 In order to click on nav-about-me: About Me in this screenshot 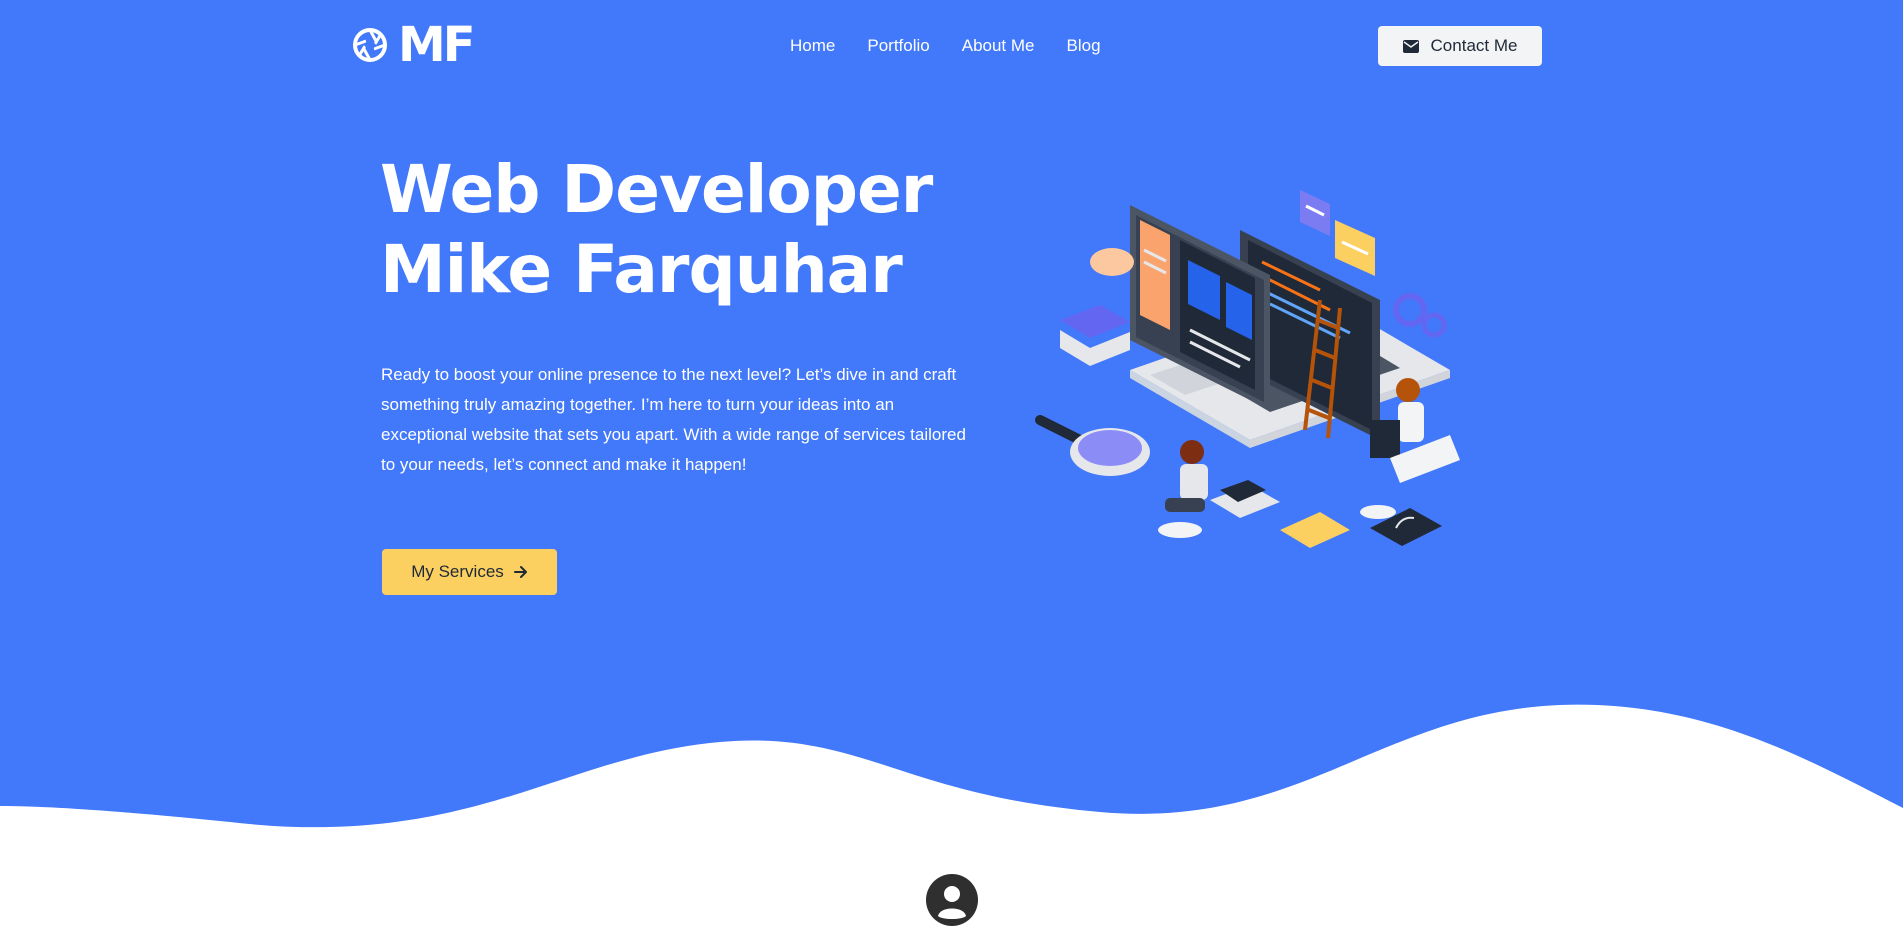, I will do `click(998, 46)`.